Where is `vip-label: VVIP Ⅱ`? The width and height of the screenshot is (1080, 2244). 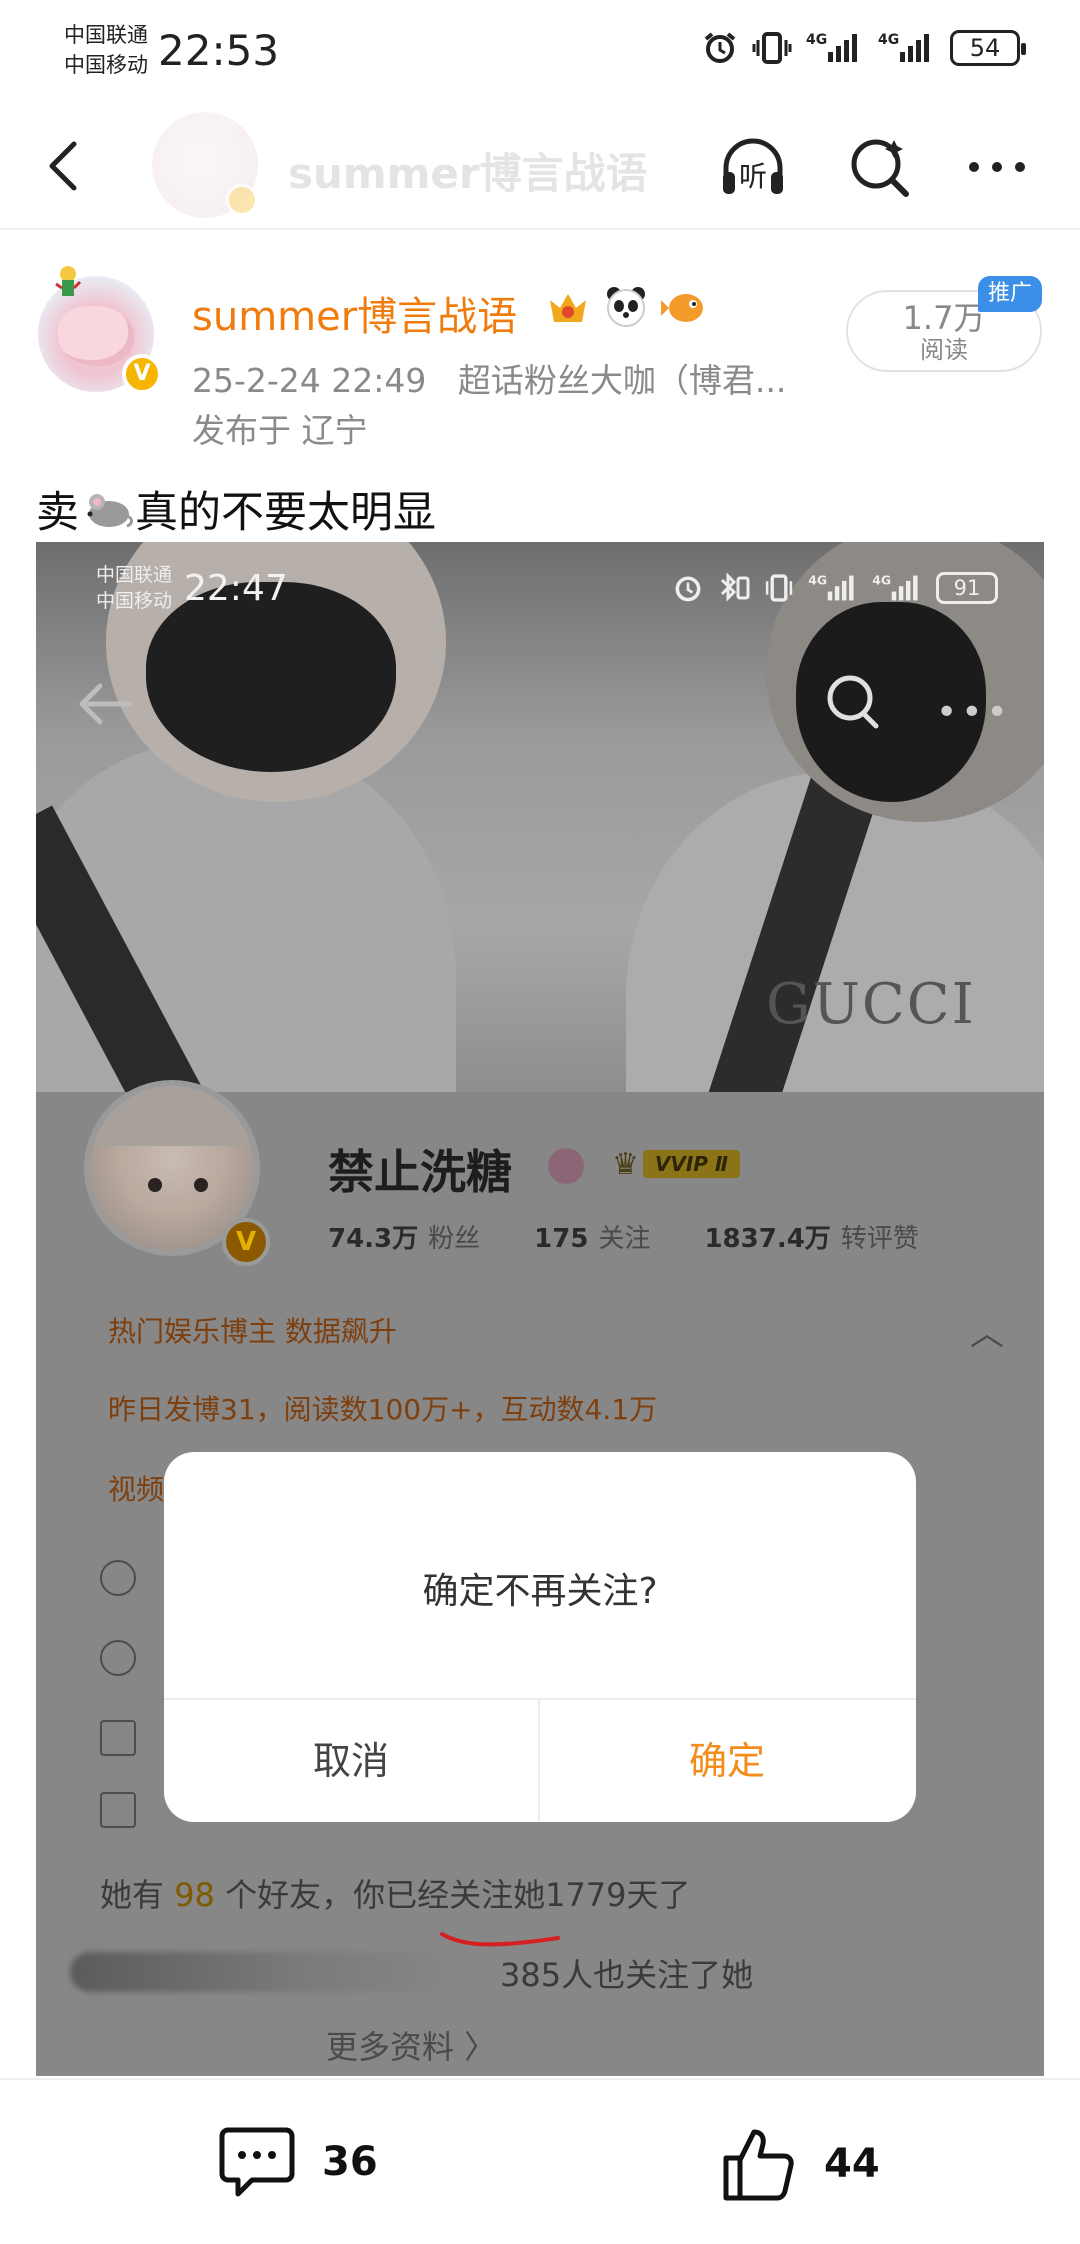
vip-label: VVIP Ⅱ is located at coordinates (691, 1164).